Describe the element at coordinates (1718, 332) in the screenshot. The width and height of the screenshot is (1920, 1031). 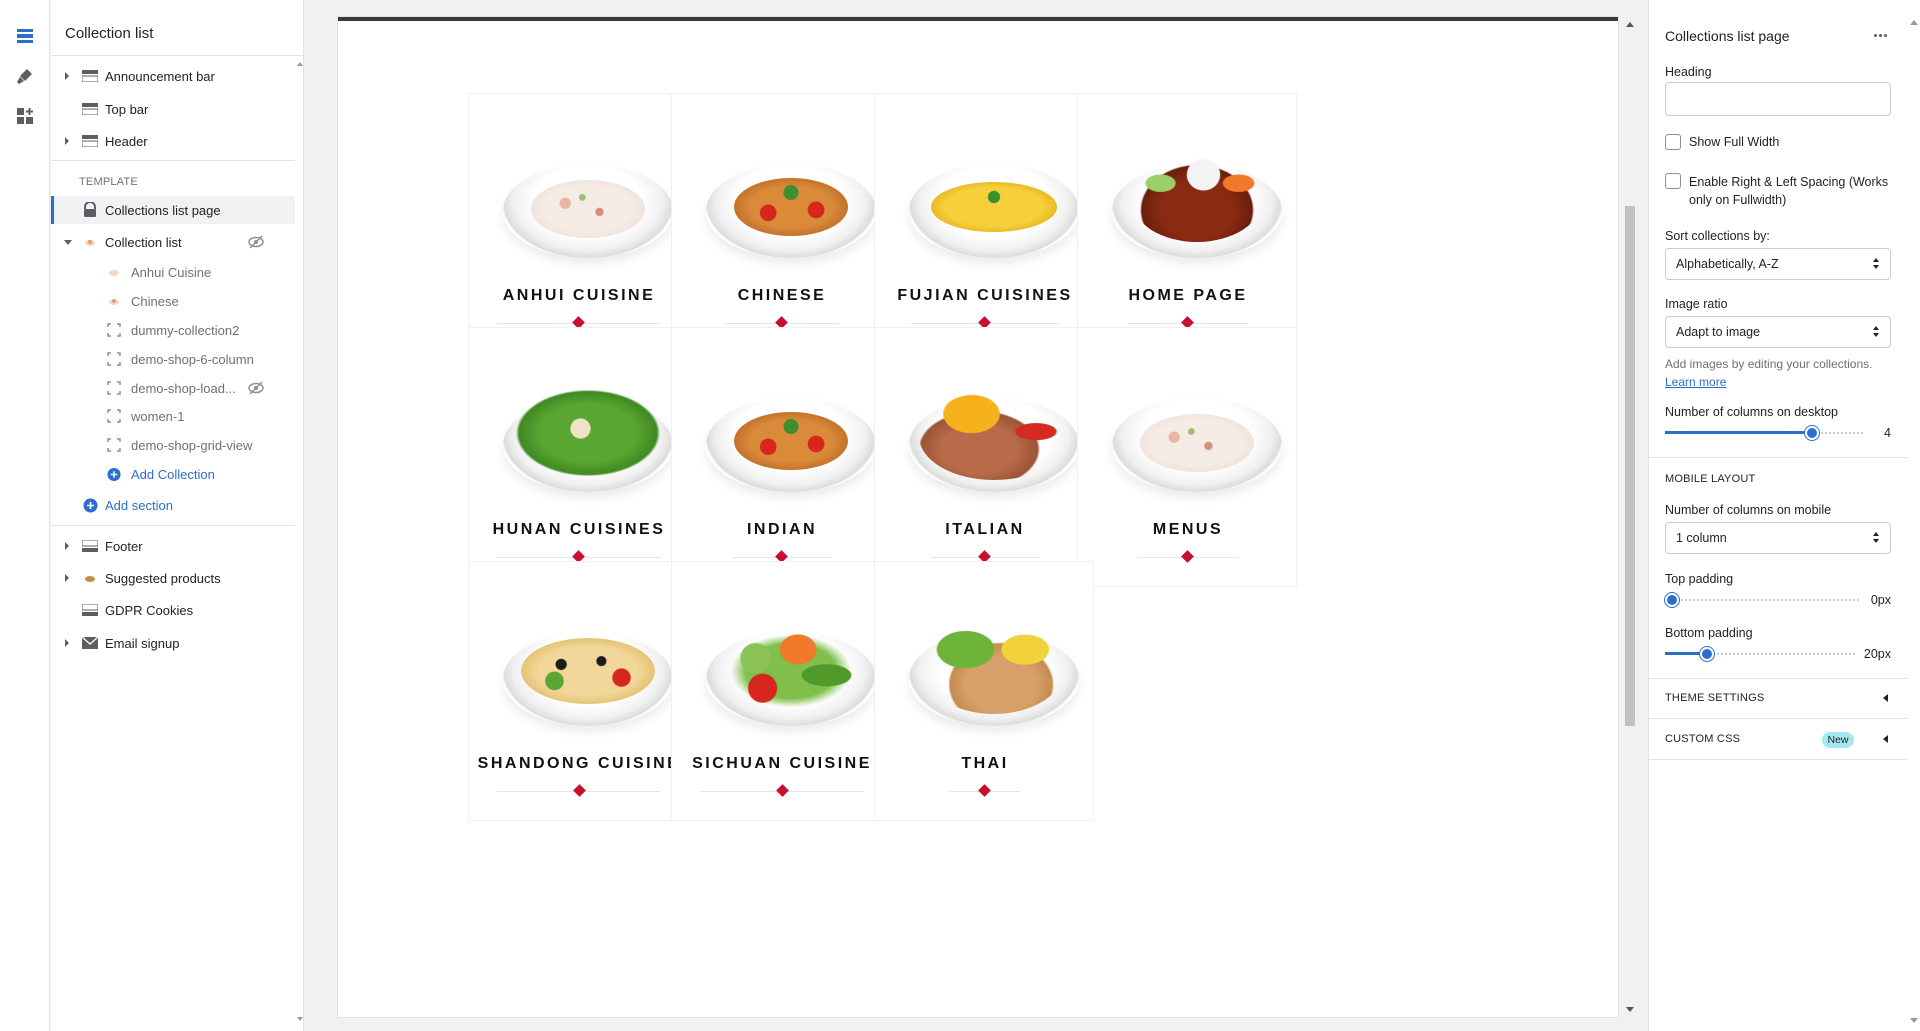
I see `image-ratio-value: Adapt to image` at that location.